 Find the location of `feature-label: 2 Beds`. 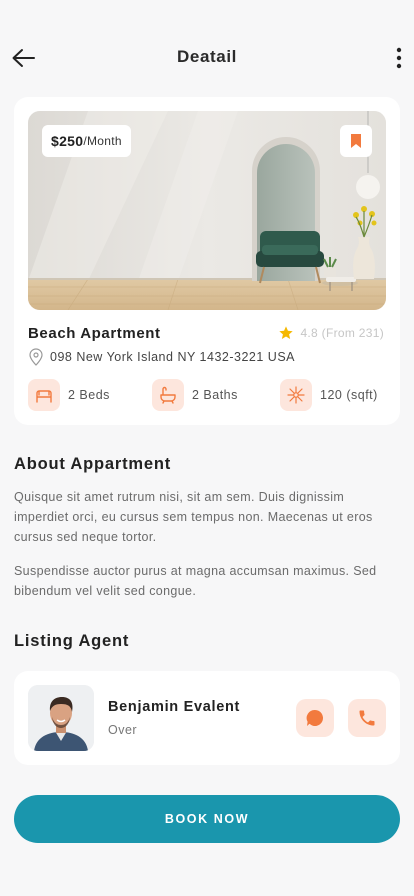

feature-label: 2 Beds is located at coordinates (89, 395).